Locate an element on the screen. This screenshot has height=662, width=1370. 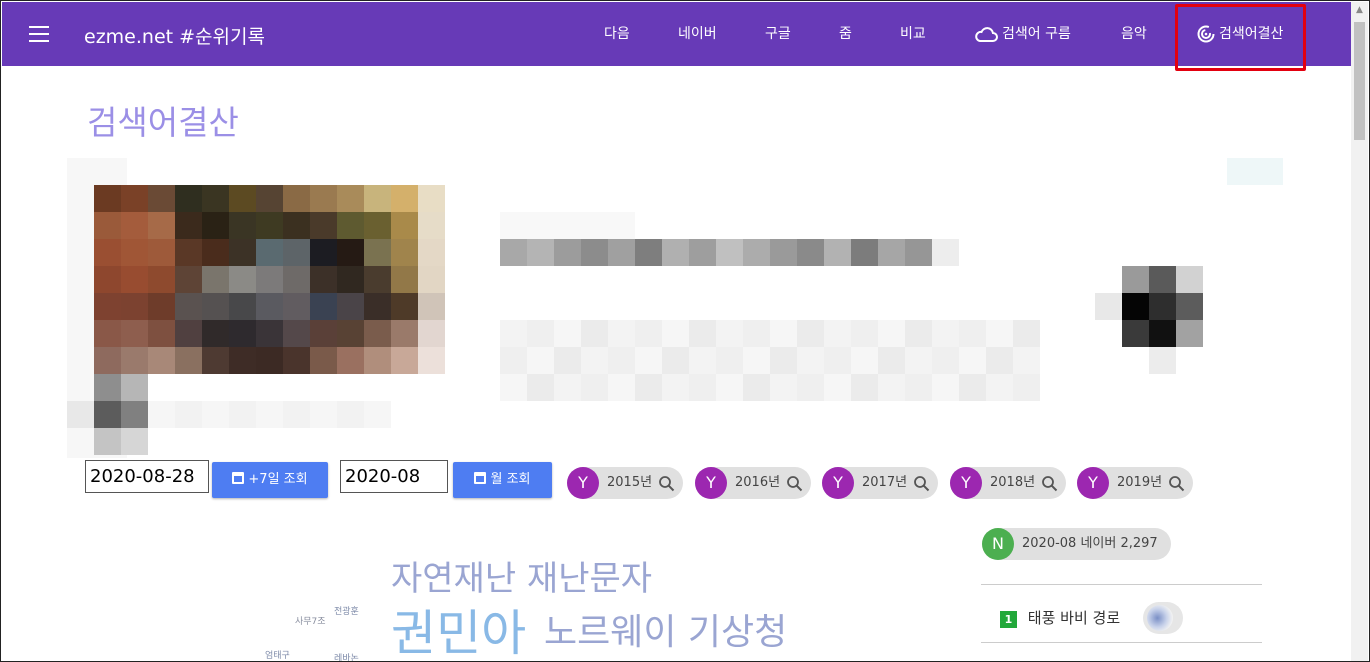
word-cloud-word: 전광훈 is located at coordinates (346, 610).